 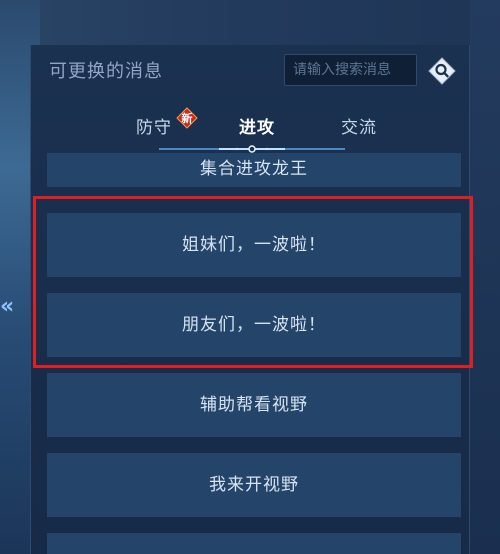 What do you see at coordinates (485, 277) in the screenshot?
I see `game-background-right` at bounding box center [485, 277].